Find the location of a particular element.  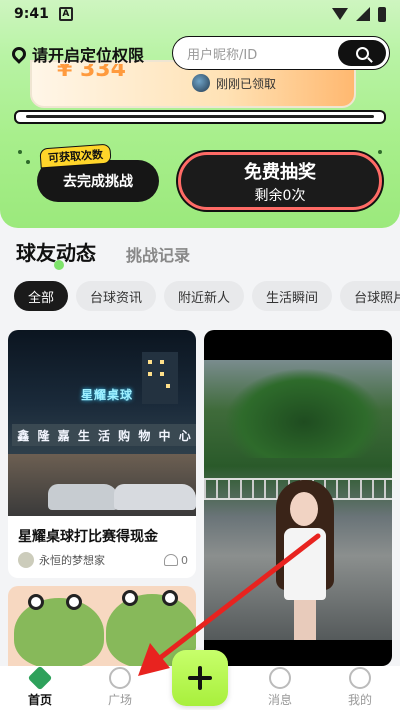

mall-sign: 鑫 隆 嘉 生 活 购 物 中 心 is located at coordinates (104, 435).